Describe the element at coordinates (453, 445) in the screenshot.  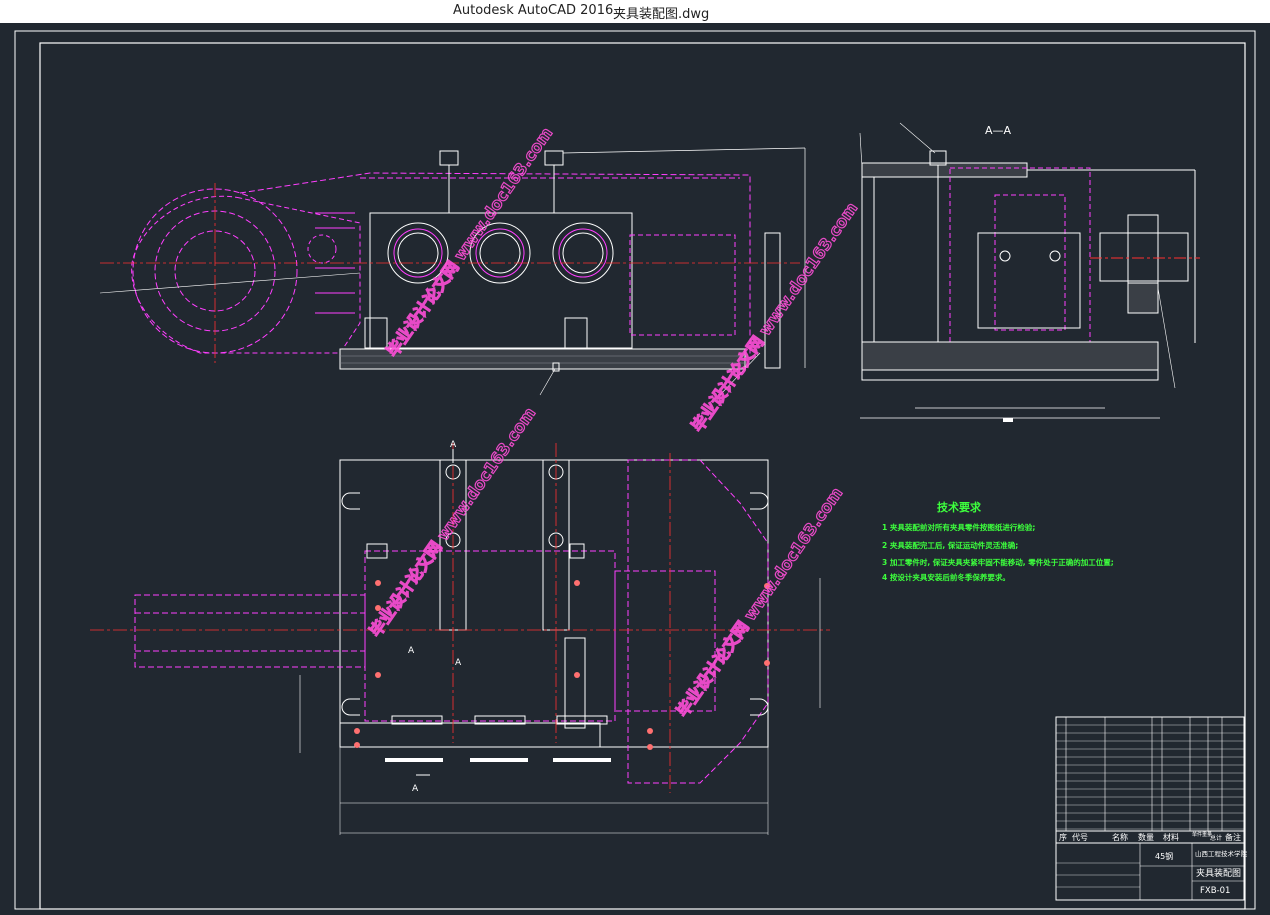
I see `cut-marker-top: A` at that location.